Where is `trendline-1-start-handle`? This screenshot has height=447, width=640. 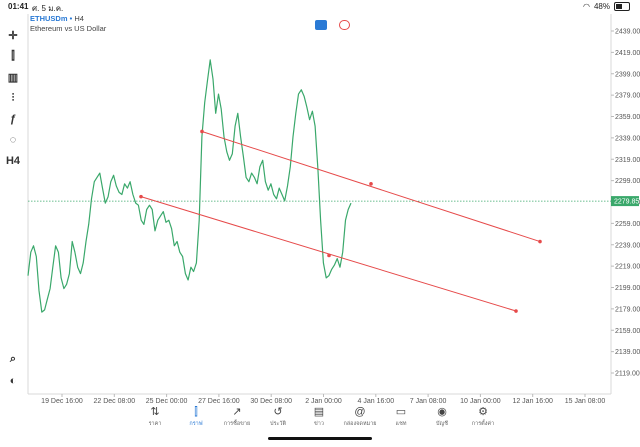 trendline-1-start-handle is located at coordinates (202, 131).